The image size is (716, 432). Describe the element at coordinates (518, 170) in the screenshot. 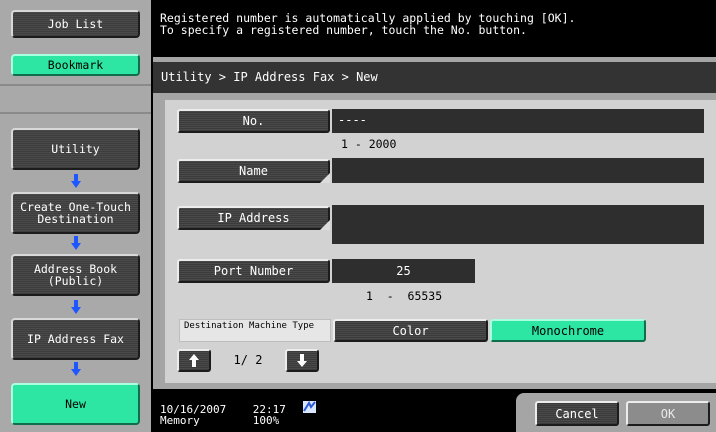

I see `name-field` at that location.